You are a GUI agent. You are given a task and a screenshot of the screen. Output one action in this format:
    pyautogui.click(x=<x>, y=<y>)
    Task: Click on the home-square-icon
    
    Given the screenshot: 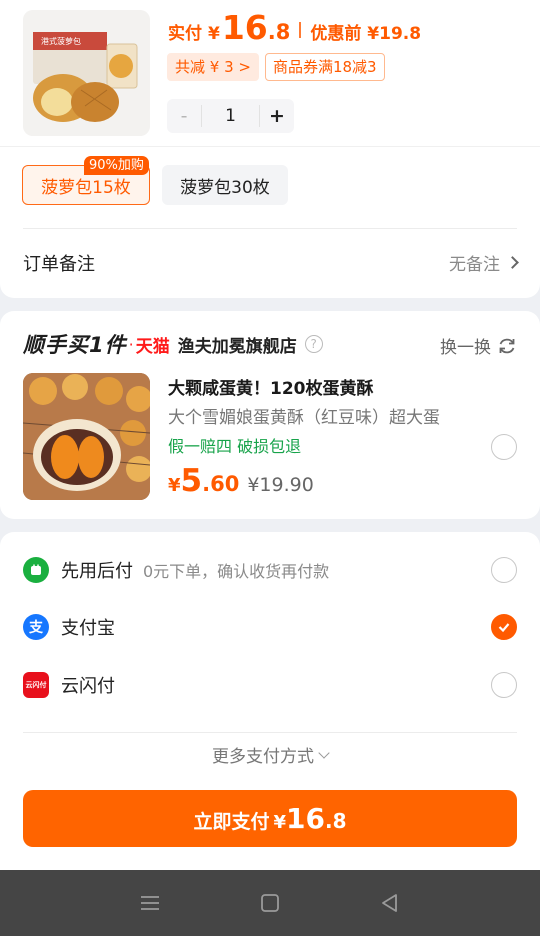 What is the action you would take?
    pyautogui.click(x=270, y=903)
    